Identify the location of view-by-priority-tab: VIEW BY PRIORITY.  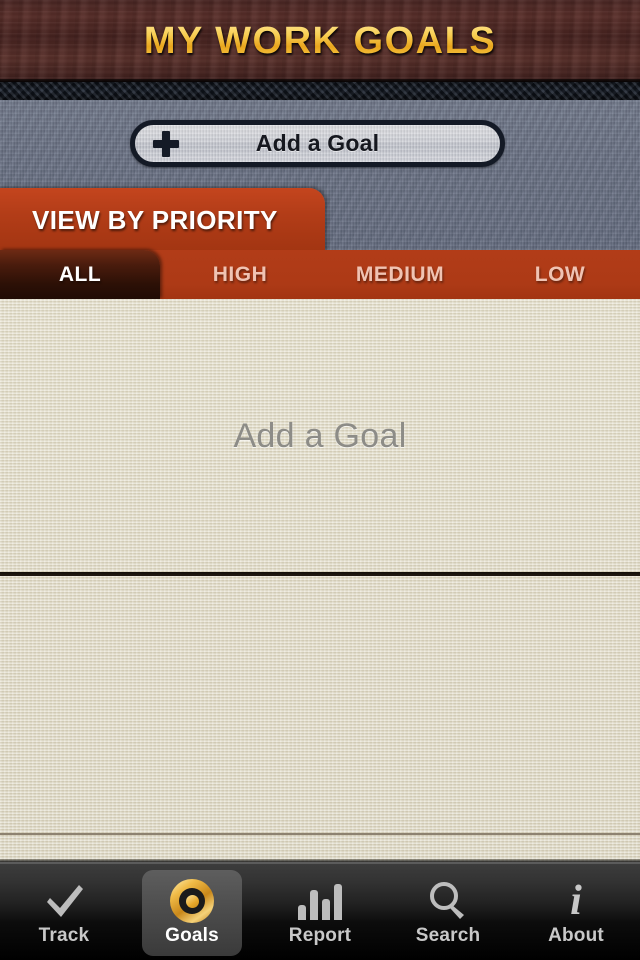
(162, 220).